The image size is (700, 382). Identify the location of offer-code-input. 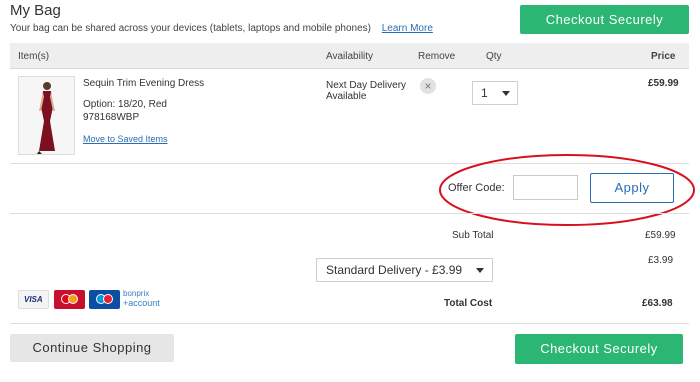
(545, 187).